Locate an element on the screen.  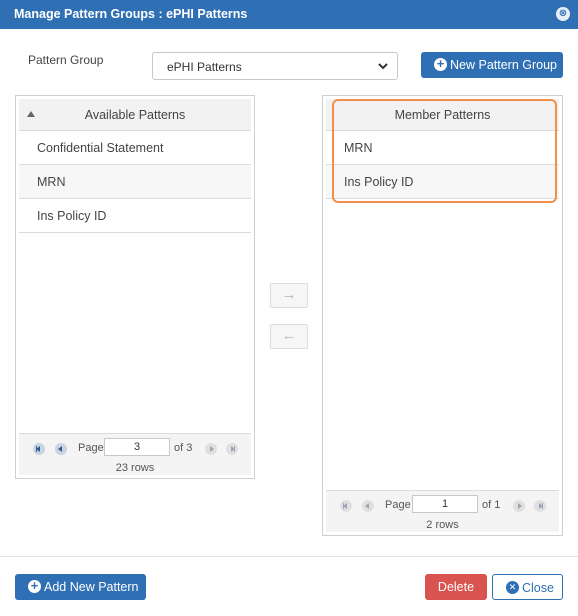
footer-divider is located at coordinates (289, 556).